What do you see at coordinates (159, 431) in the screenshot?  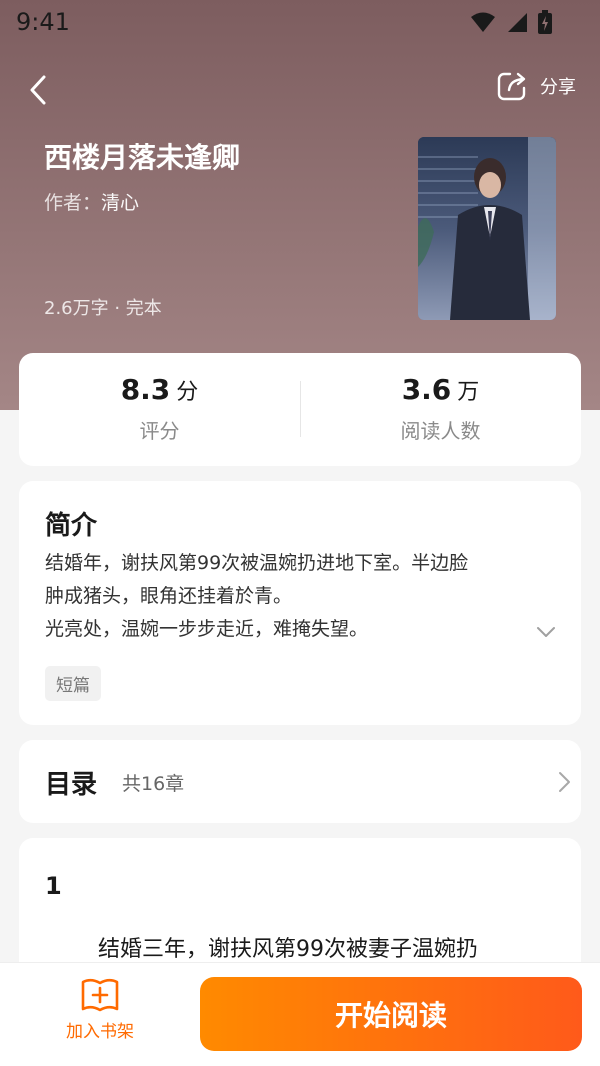 I see `rating-label: 评分` at bounding box center [159, 431].